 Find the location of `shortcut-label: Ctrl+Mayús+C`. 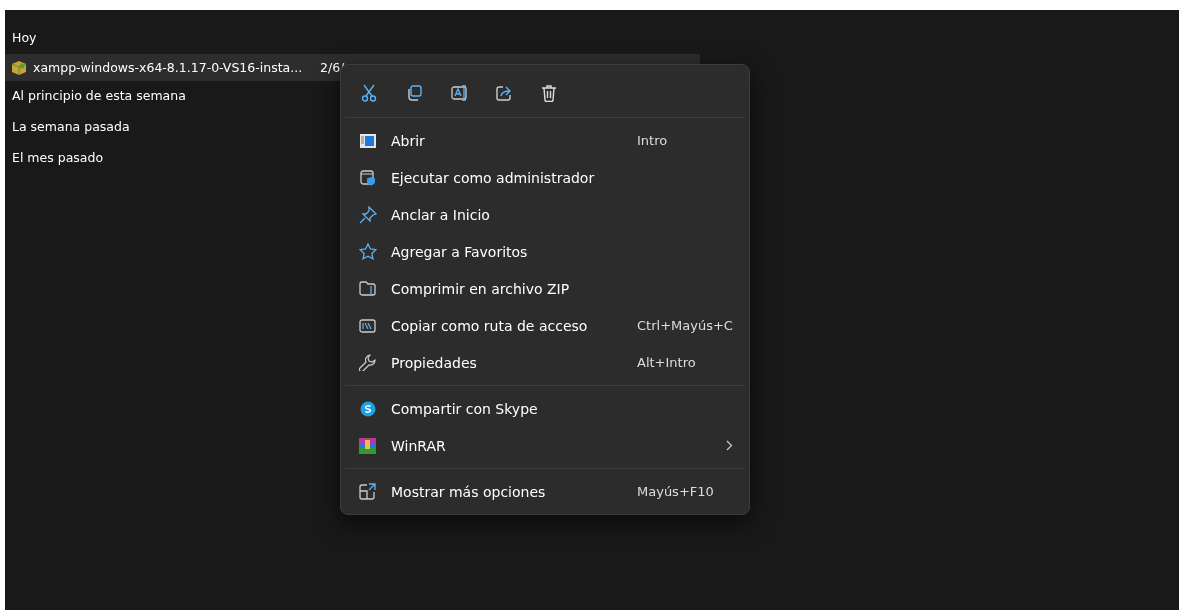

shortcut-label: Ctrl+Mayús+C is located at coordinates (685, 325).